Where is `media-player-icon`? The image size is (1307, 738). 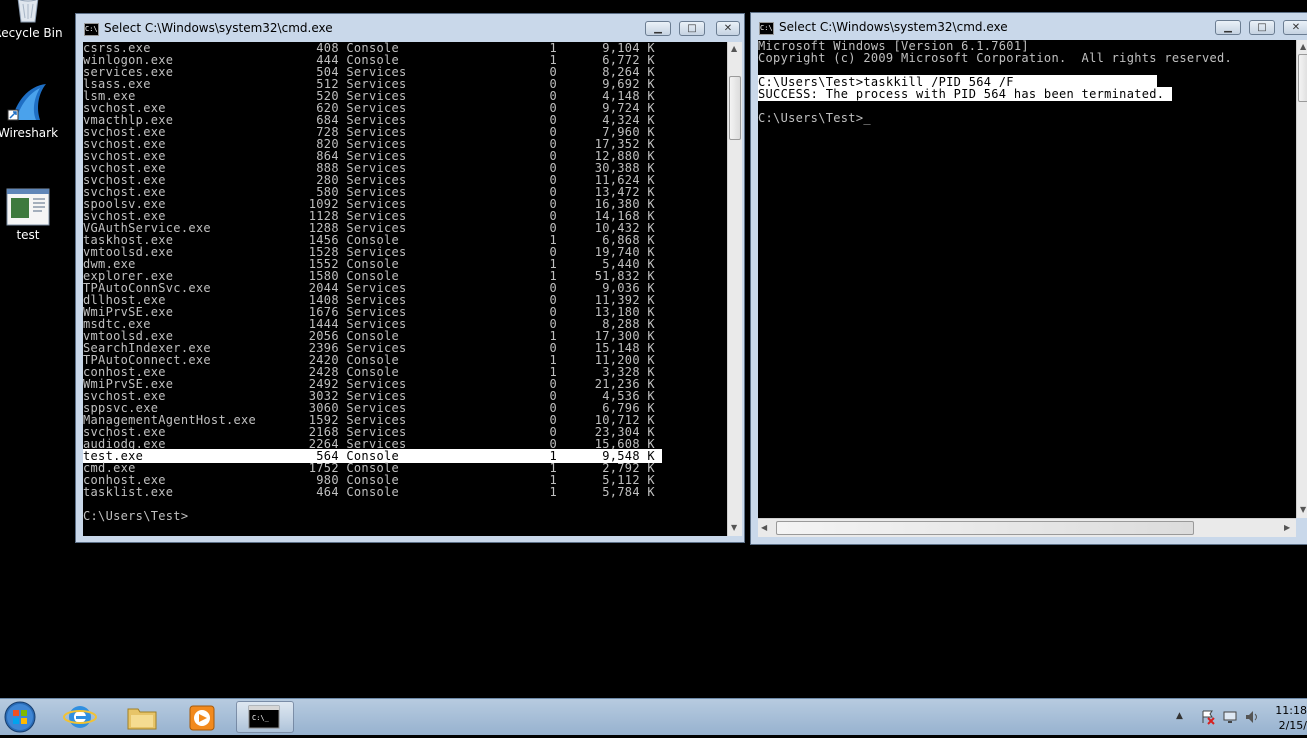
media-player-icon is located at coordinates (202, 718).